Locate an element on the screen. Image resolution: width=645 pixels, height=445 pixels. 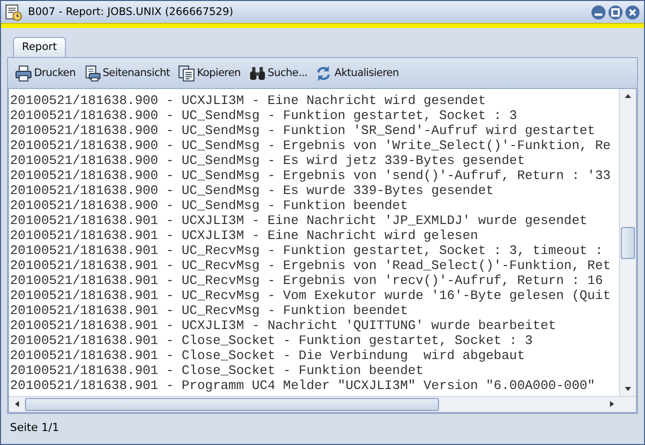
horizontal-scrollbar is located at coordinates (322, 404).